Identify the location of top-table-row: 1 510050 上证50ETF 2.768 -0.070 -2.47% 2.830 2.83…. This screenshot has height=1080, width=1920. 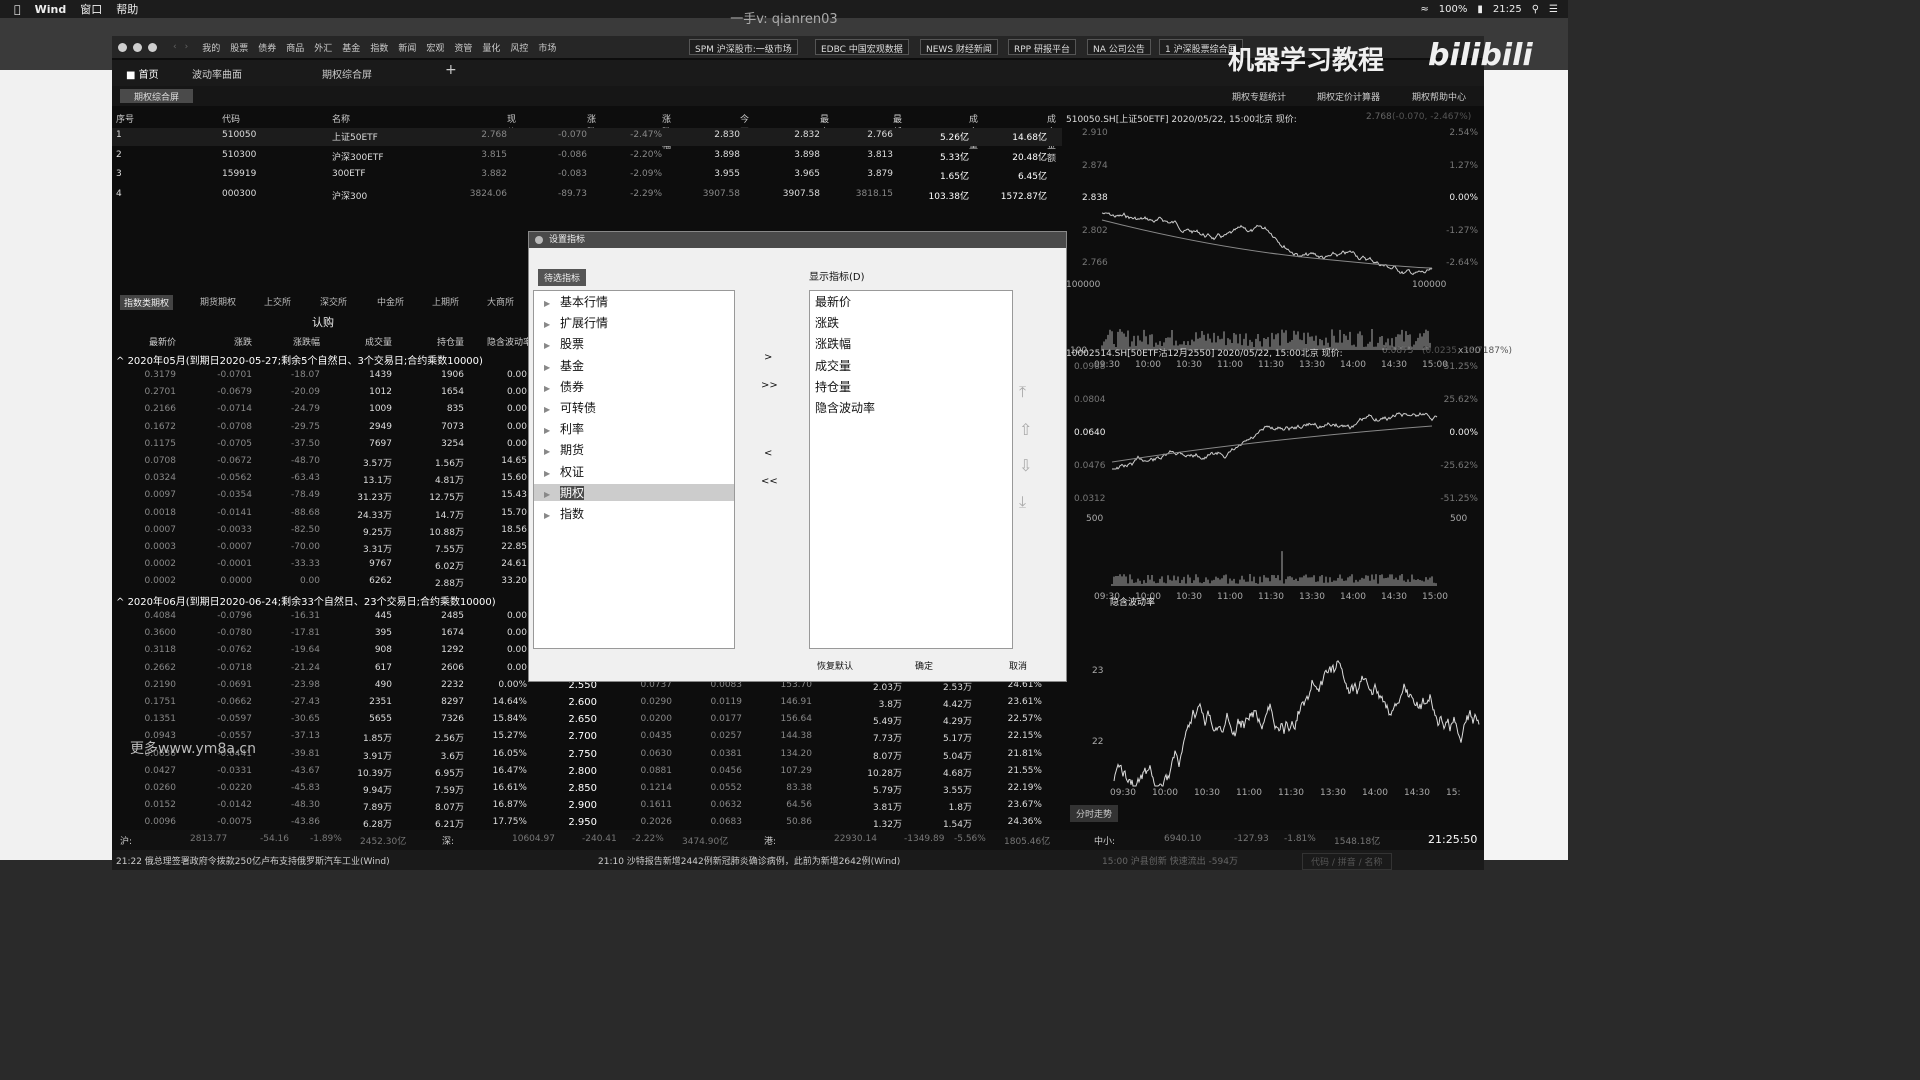
(587, 137).